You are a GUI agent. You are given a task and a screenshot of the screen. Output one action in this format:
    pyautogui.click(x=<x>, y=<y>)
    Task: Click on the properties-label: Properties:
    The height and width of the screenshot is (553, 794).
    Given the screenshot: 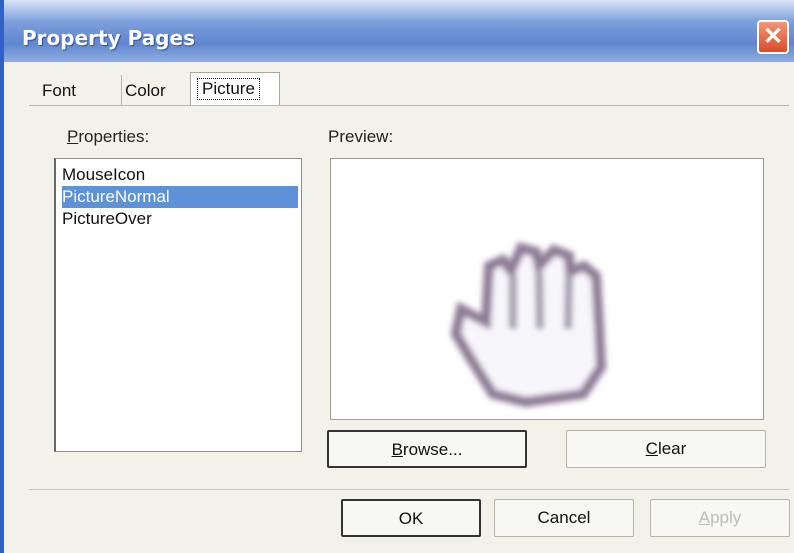 What is the action you would take?
    pyautogui.click(x=108, y=136)
    